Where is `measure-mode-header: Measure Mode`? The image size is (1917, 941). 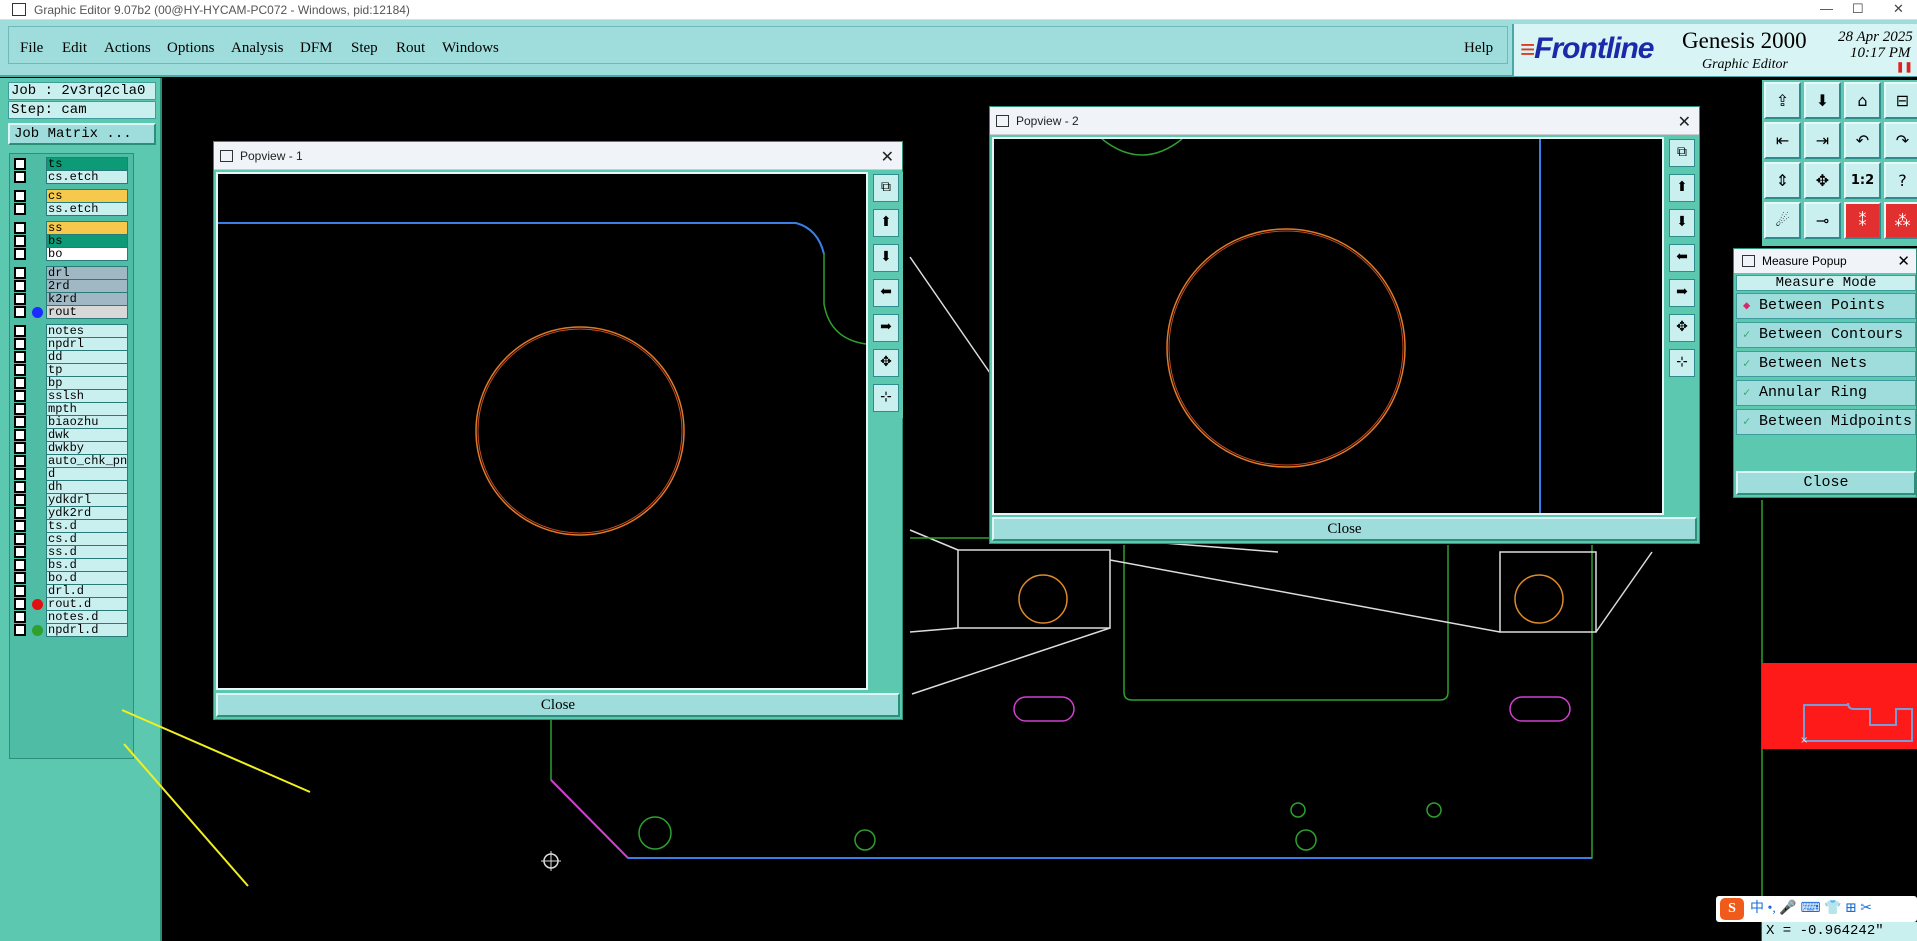 measure-mode-header: Measure Mode is located at coordinates (1826, 283).